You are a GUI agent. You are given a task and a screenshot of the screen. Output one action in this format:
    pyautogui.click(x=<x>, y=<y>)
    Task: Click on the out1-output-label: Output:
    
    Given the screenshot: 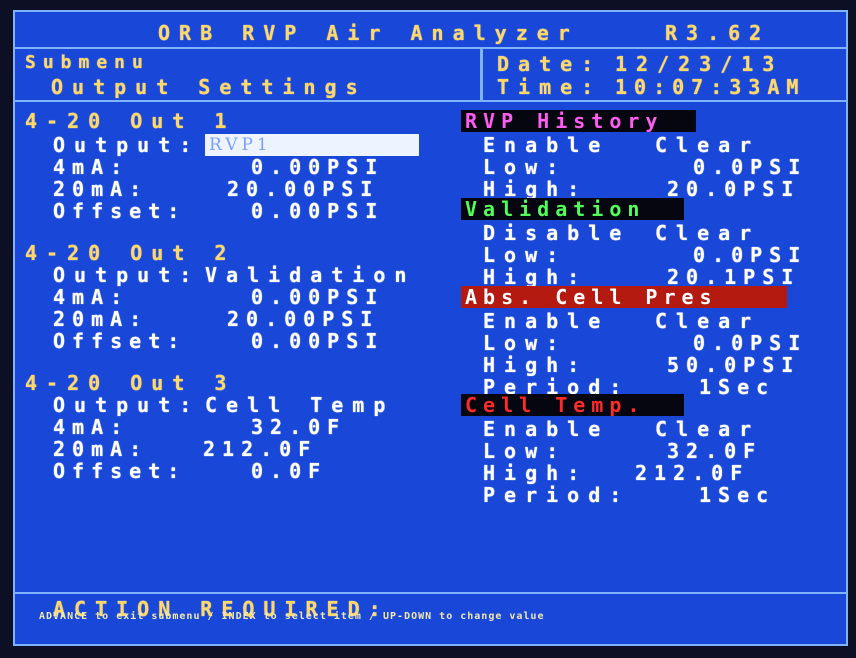 What is the action you would take?
    pyautogui.click(x=127, y=145)
    